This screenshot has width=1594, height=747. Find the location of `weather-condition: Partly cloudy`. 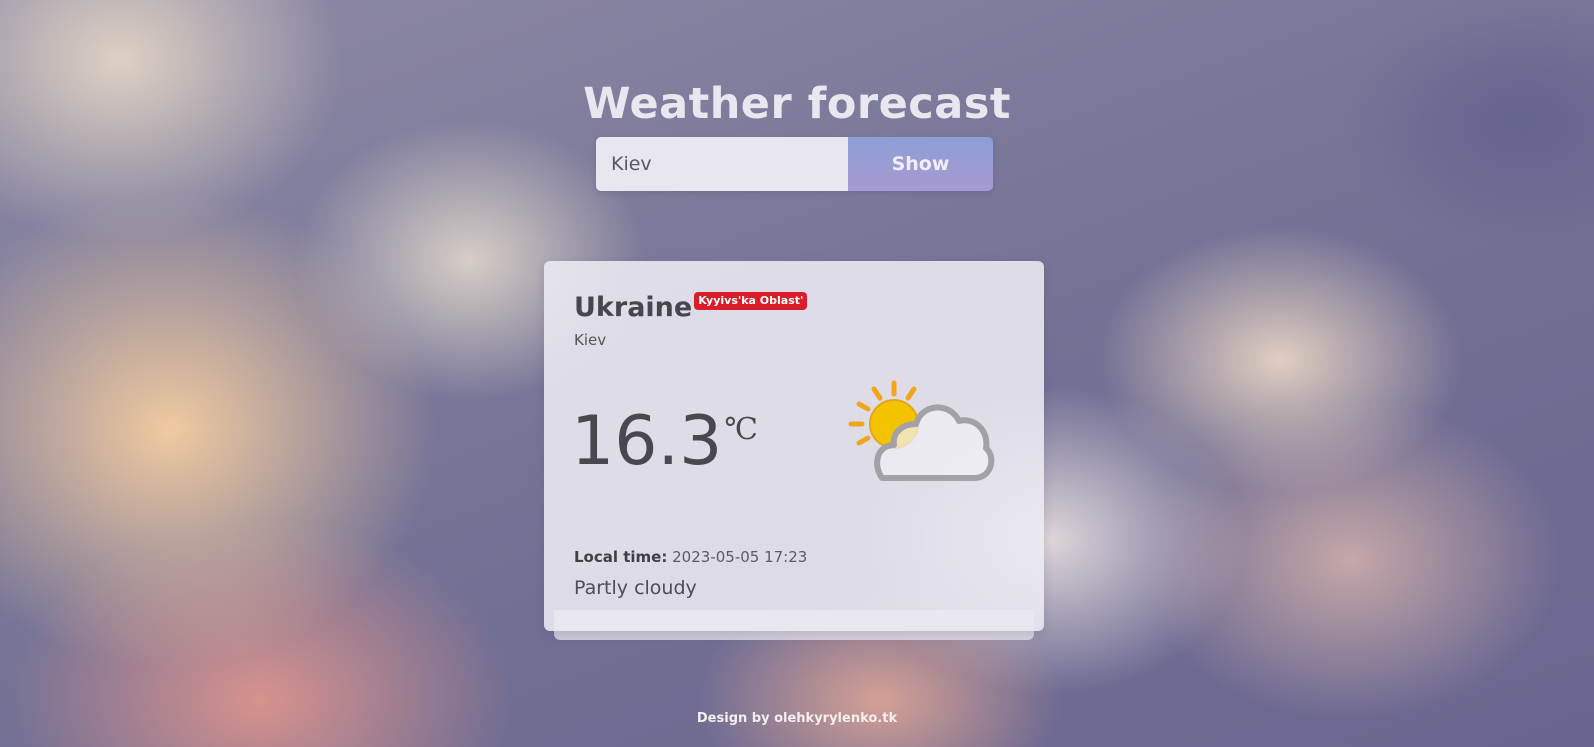

weather-condition: Partly cloudy is located at coordinates (635, 588).